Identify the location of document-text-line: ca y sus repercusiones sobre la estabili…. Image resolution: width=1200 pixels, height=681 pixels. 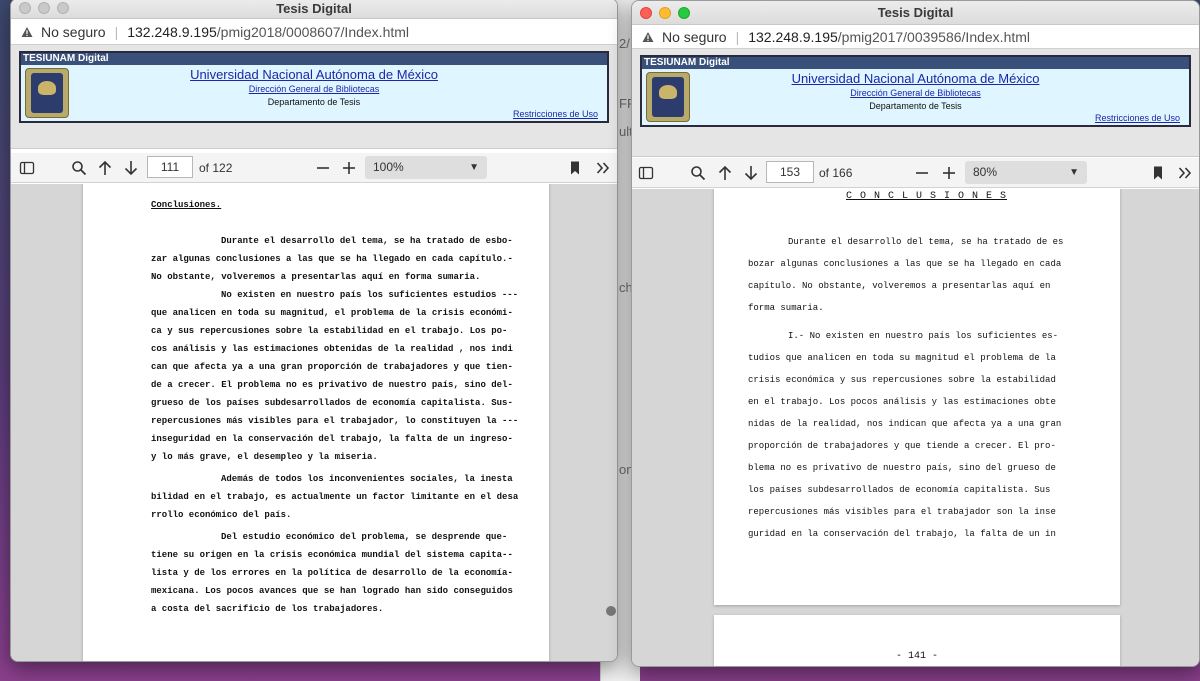
(329, 331).